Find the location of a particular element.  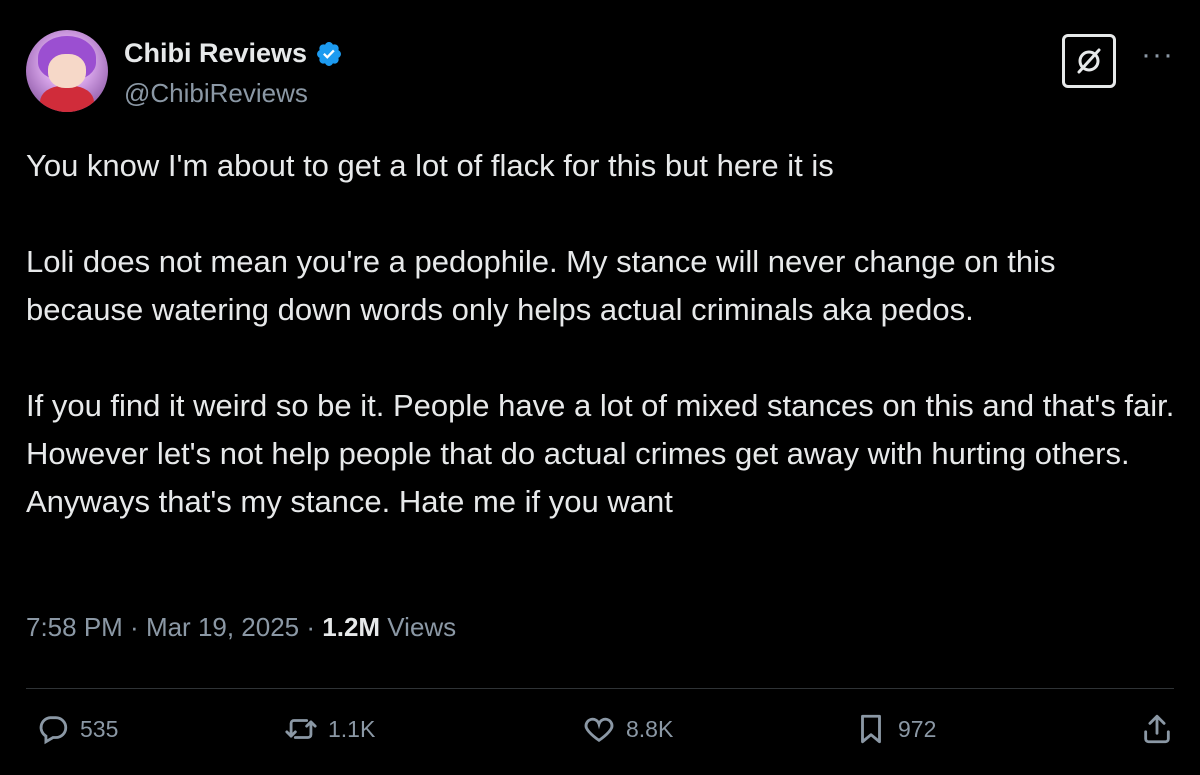

display-name: Chibi Reviews is located at coordinates (215, 53).